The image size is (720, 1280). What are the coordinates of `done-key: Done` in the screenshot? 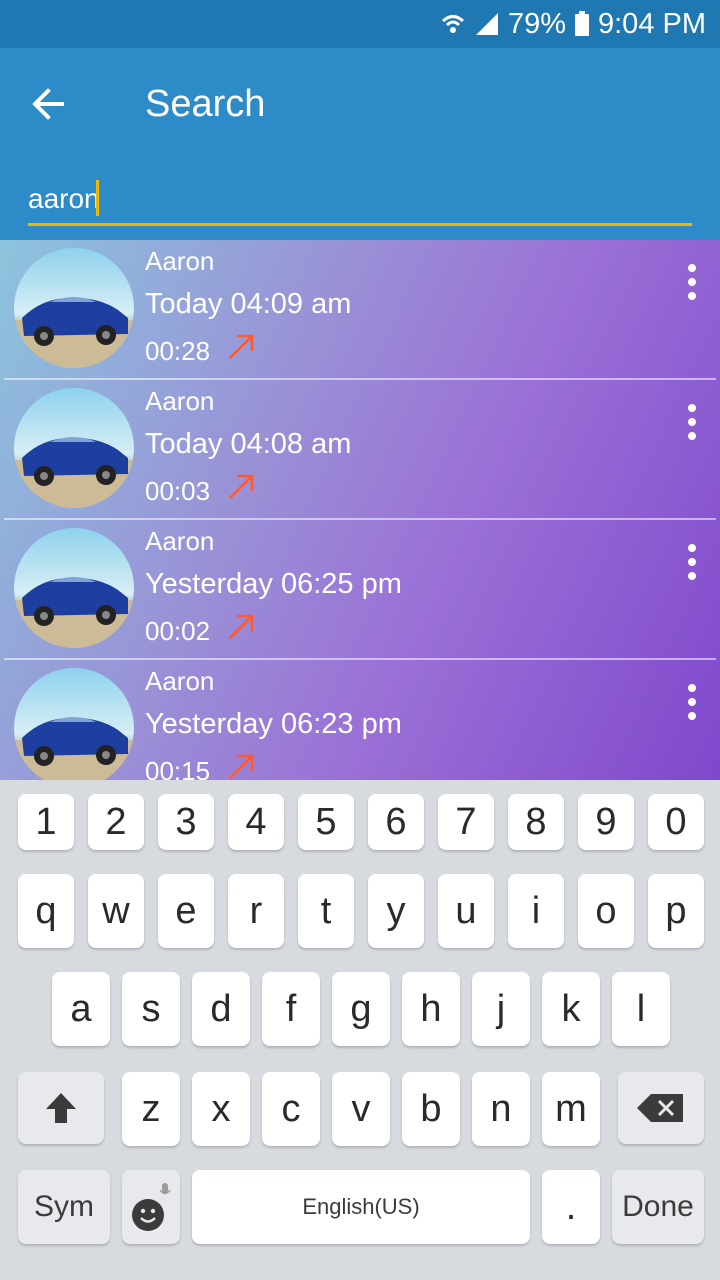 It's located at (658, 1207).